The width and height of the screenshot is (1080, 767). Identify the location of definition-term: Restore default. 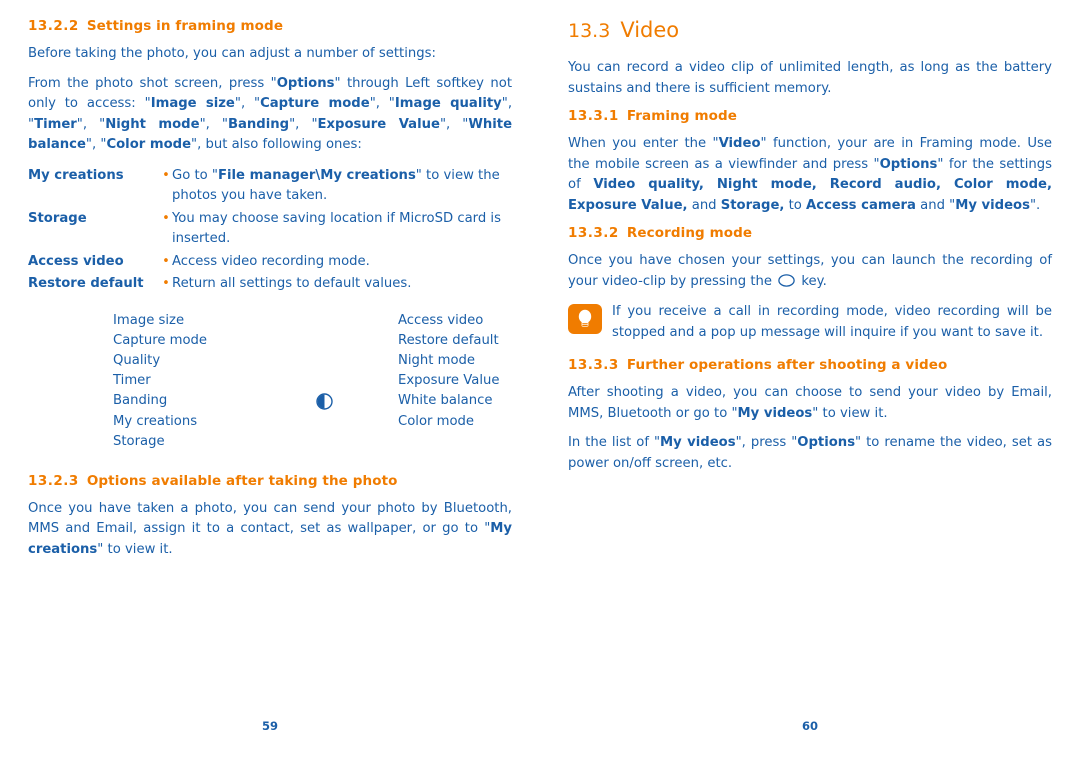
(86, 283).